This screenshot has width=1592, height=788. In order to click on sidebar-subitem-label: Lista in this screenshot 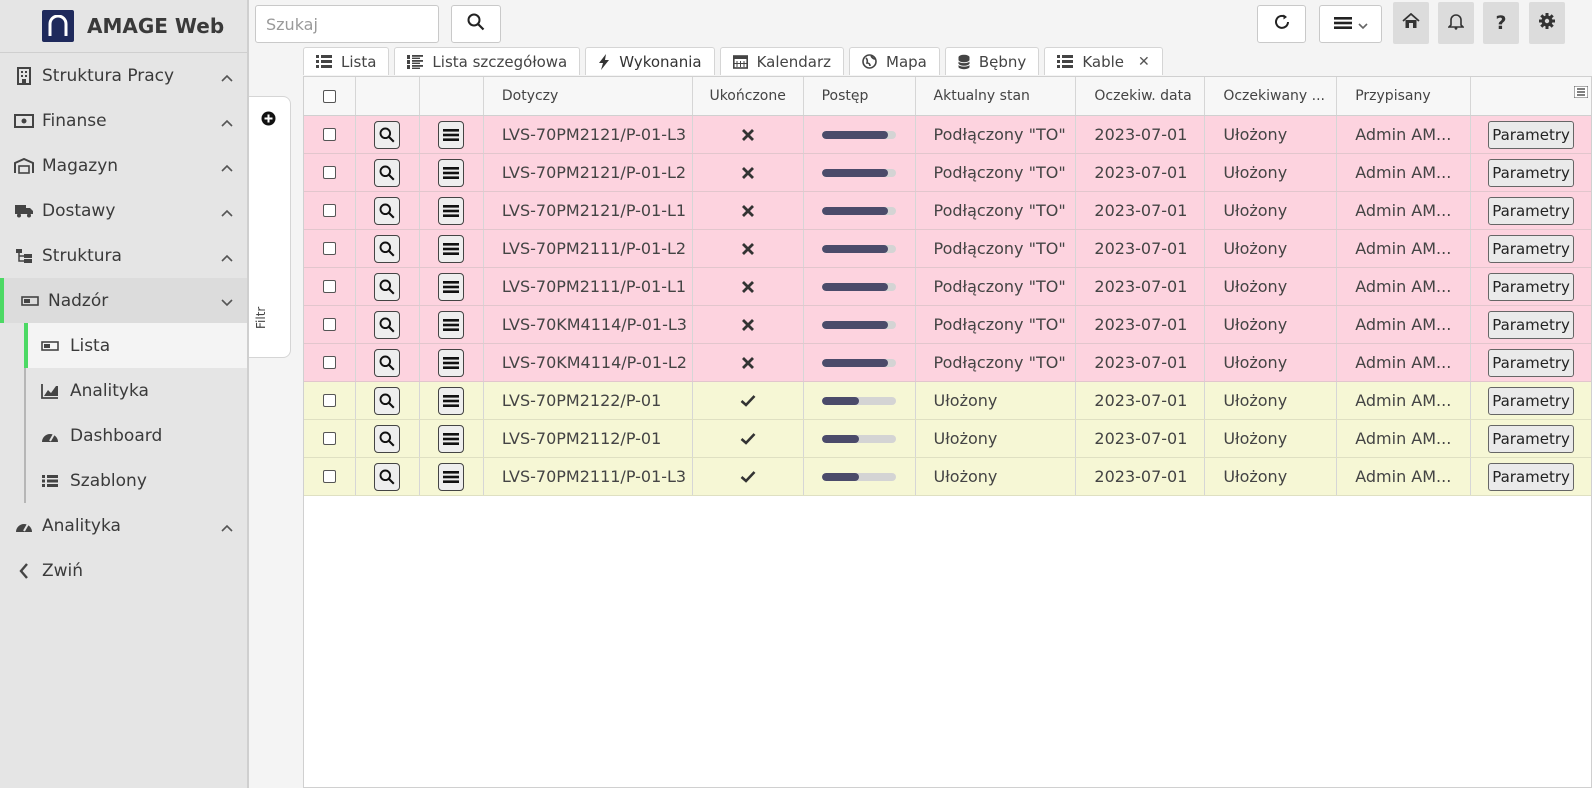, I will do `click(90, 345)`.